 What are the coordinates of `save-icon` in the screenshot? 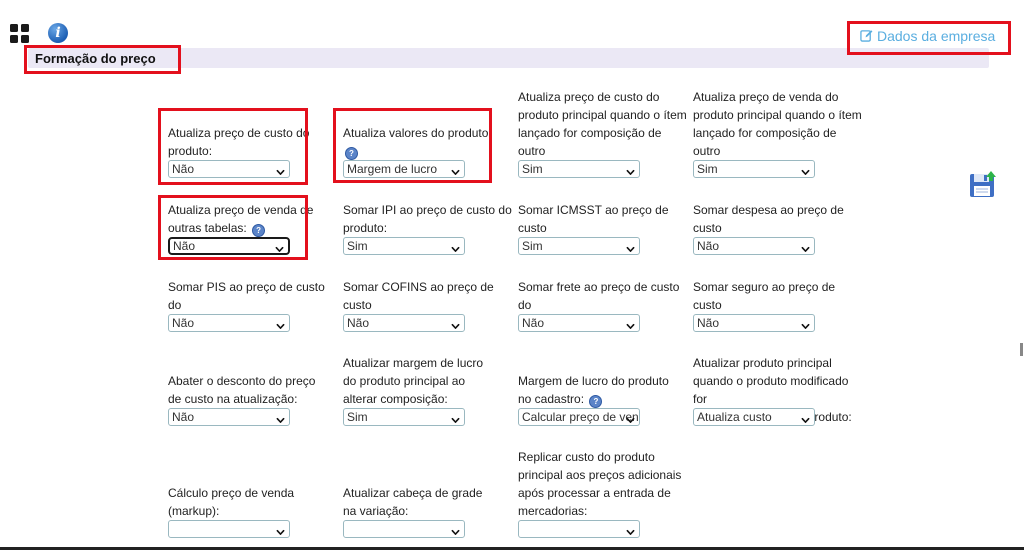 It's located at (983, 184).